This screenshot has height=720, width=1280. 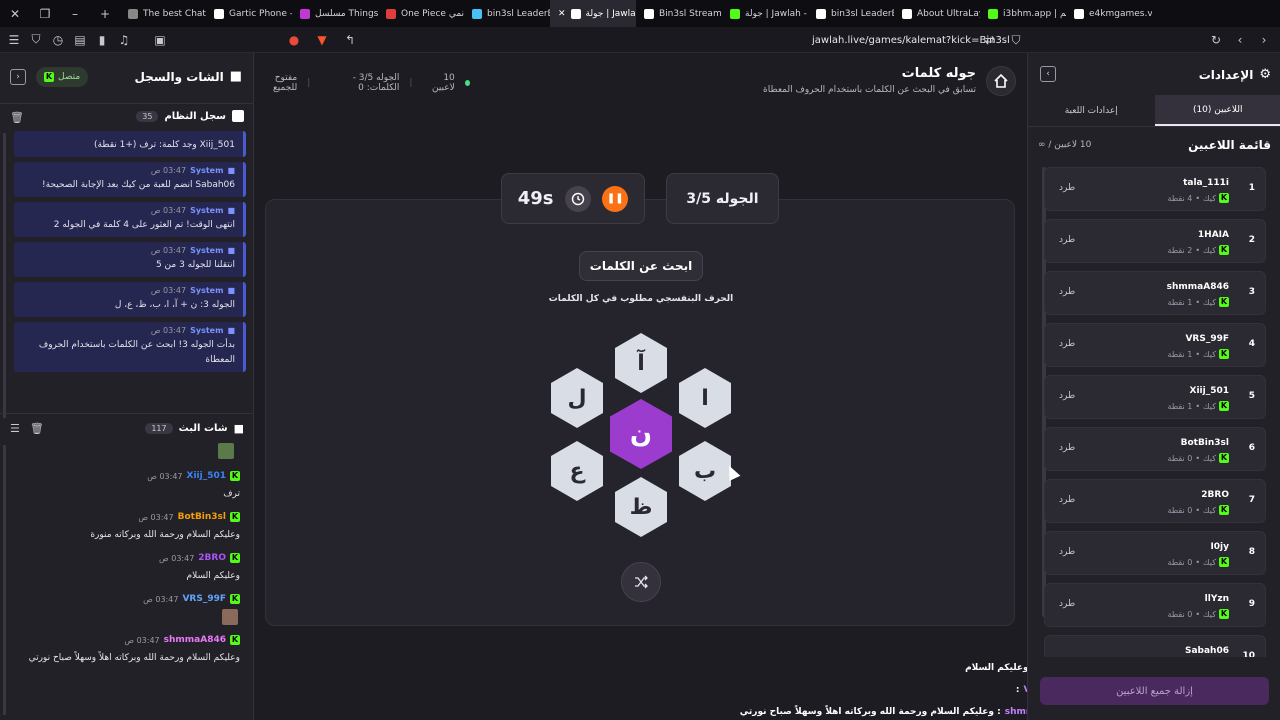 I want to click on letter-hex-center: ن, so click(x=641, y=434).